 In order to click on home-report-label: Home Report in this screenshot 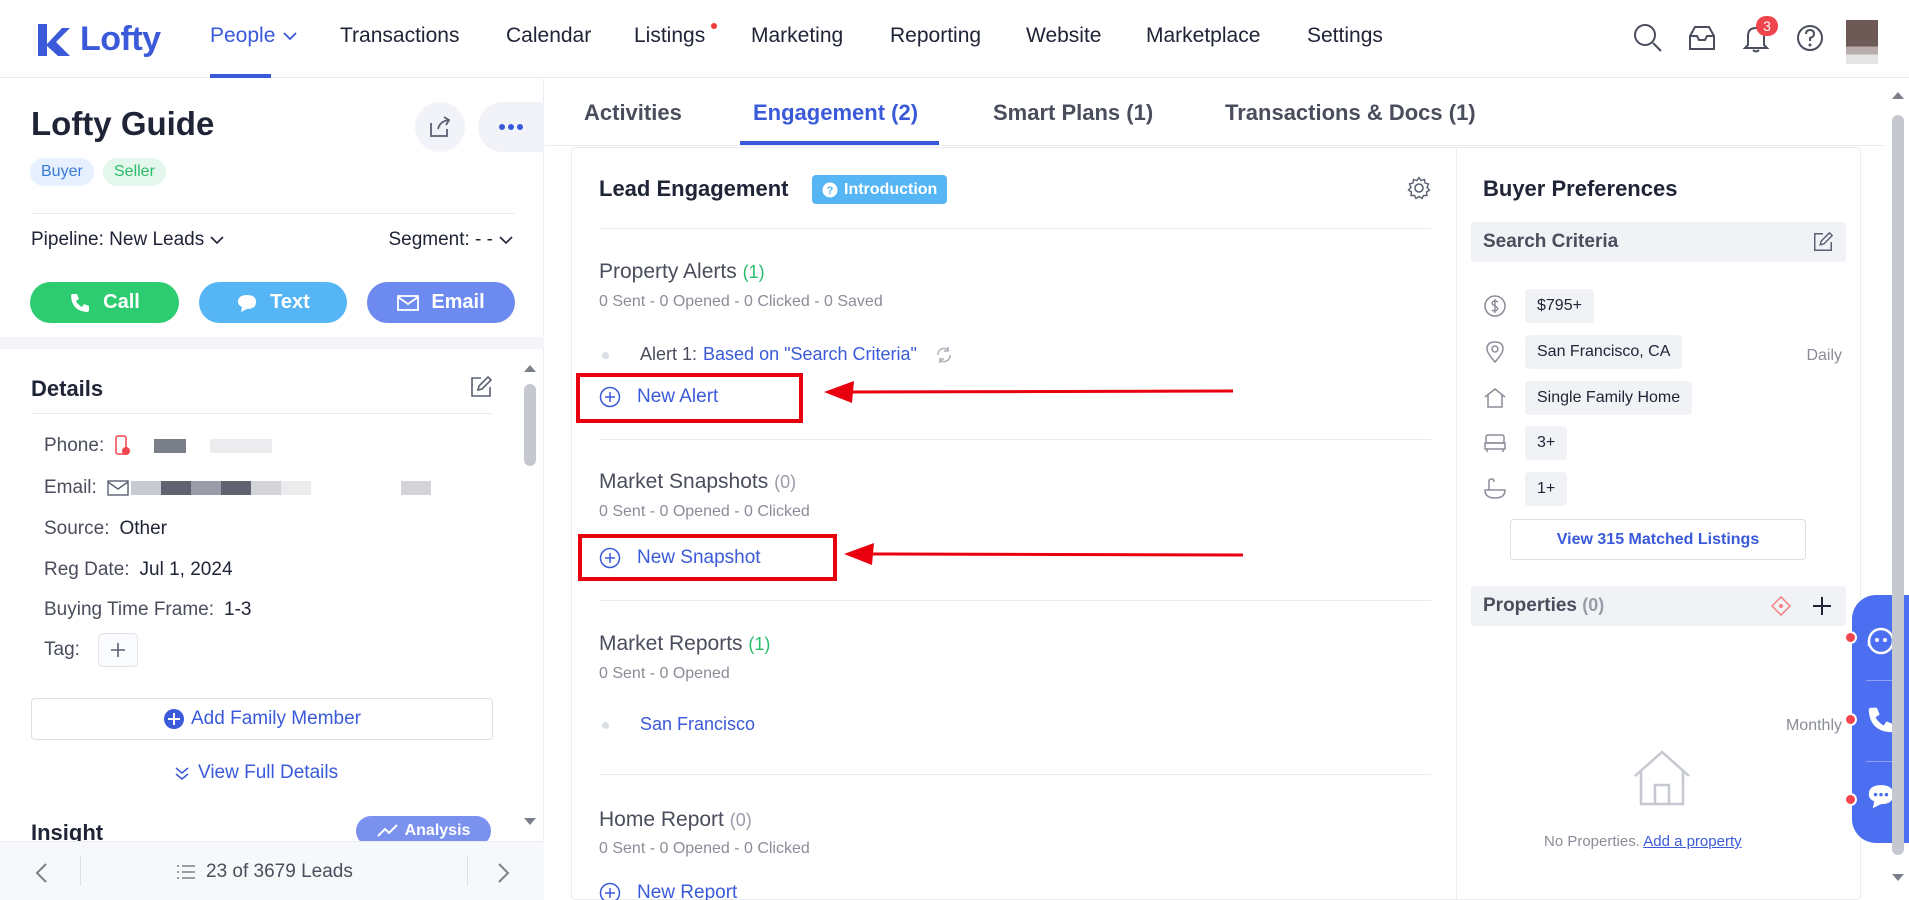, I will do `click(661, 819)`.